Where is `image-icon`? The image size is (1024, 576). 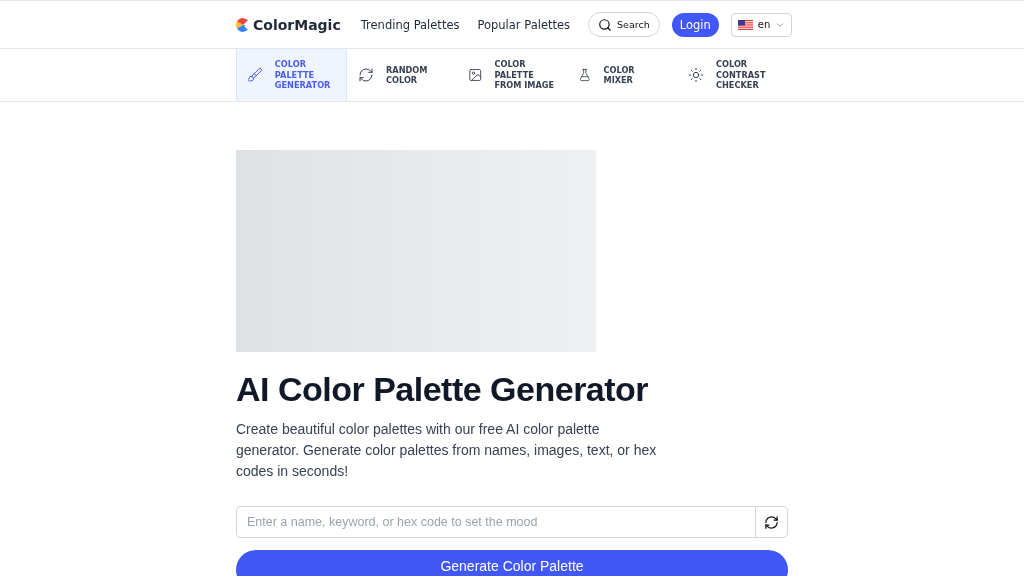
image-icon is located at coordinates (475, 75).